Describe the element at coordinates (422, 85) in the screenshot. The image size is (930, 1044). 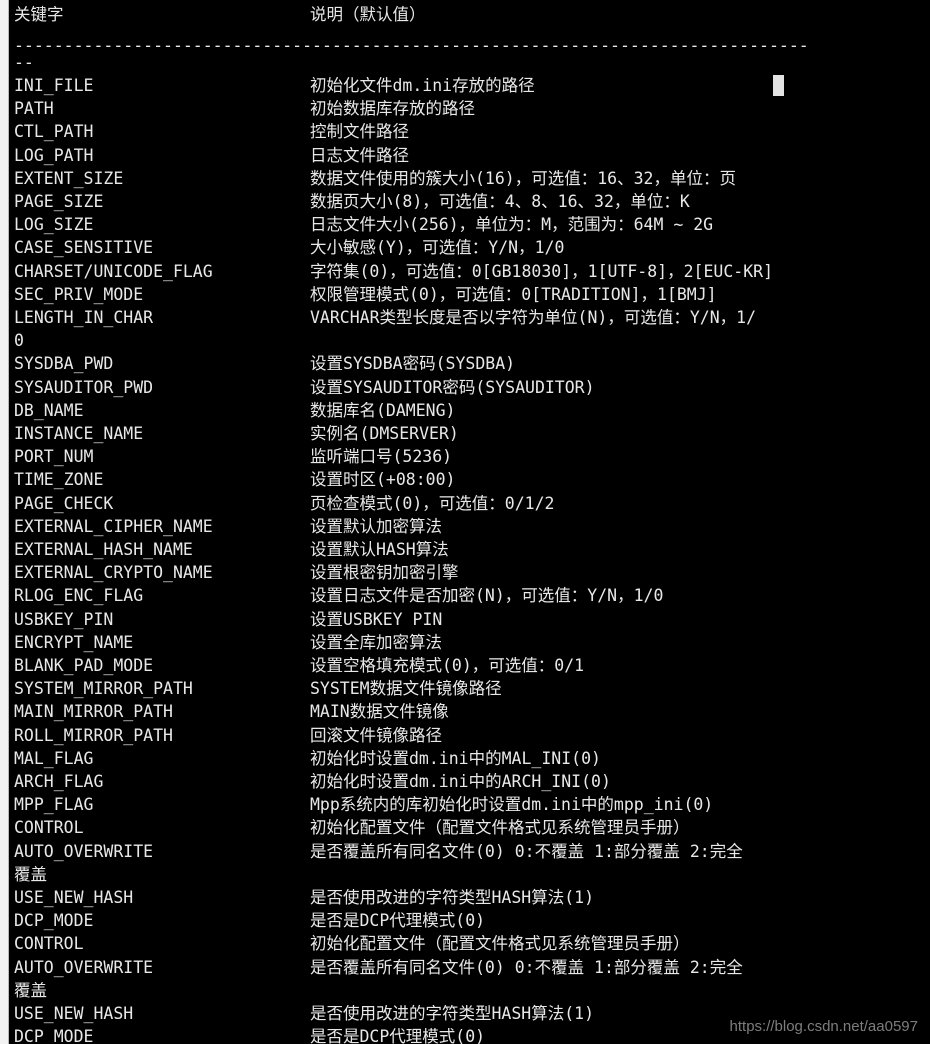
I see `option-description: 初始化文件dm.ini存放的路径` at that location.